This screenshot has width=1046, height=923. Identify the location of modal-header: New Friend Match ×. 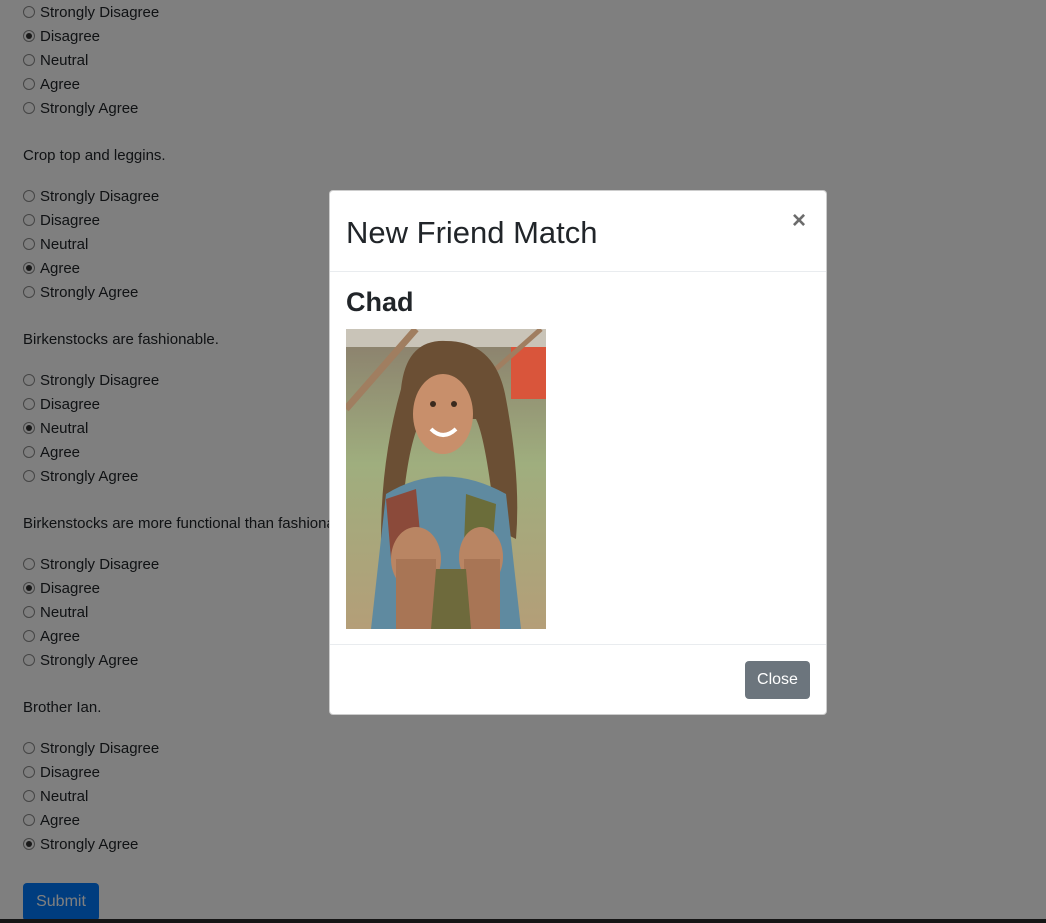
(578, 231).